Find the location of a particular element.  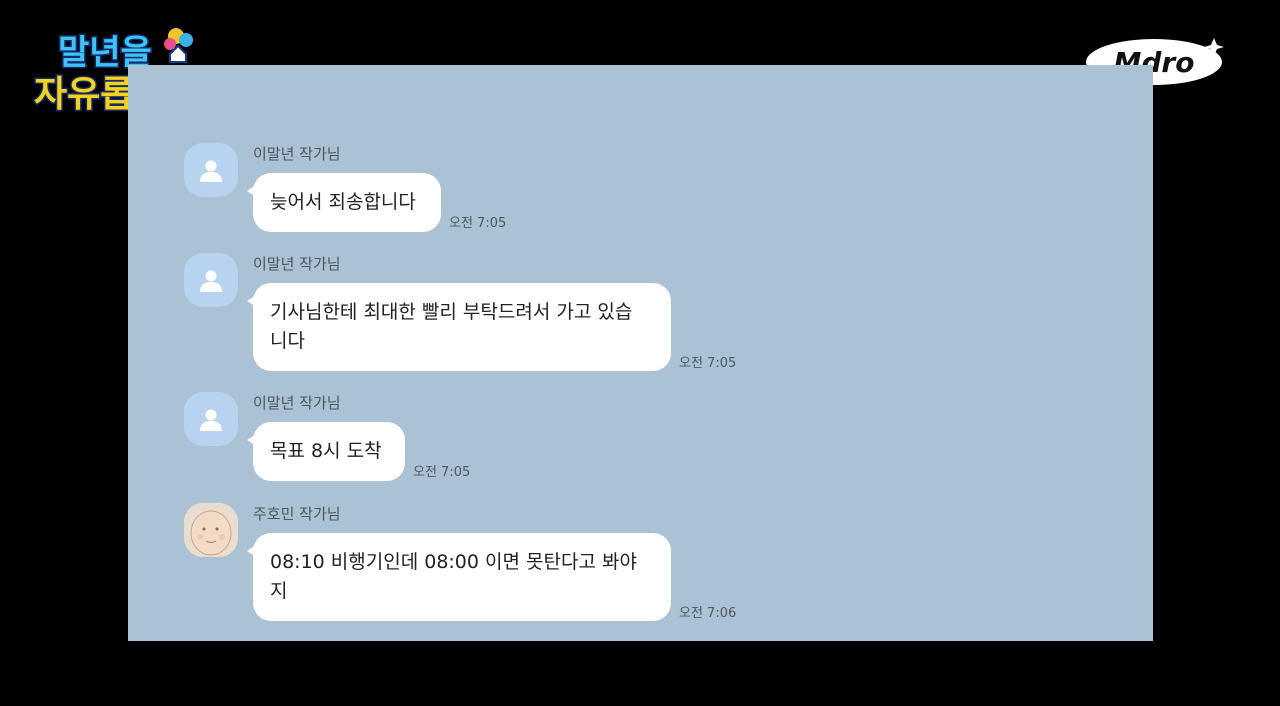

message-bubble: 늦어서 죄송합니다 is located at coordinates (344, 202).